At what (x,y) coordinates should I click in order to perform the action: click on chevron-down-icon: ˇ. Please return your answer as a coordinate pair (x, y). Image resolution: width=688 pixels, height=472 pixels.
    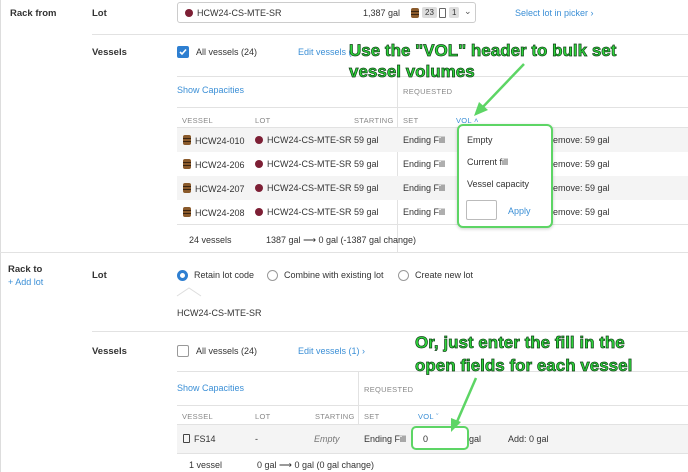
    Looking at the image, I should click on (437, 416).